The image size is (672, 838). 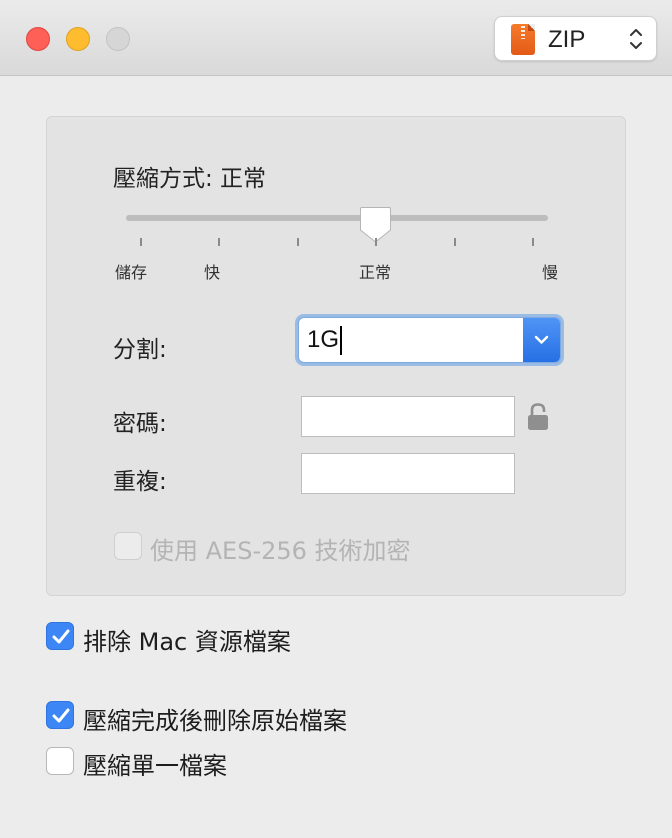 What do you see at coordinates (636, 39) in the screenshot?
I see `up-down-chevron-icon` at bounding box center [636, 39].